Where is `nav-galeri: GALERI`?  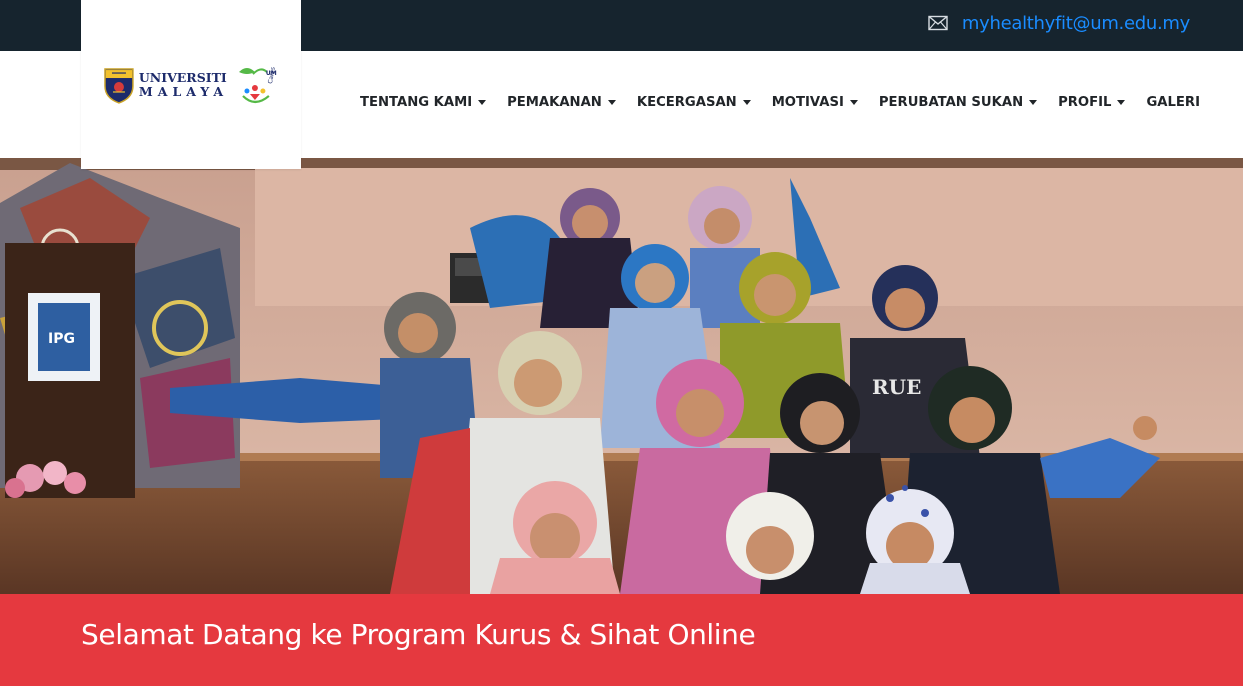
nav-galeri: GALERI is located at coordinates (1173, 102).